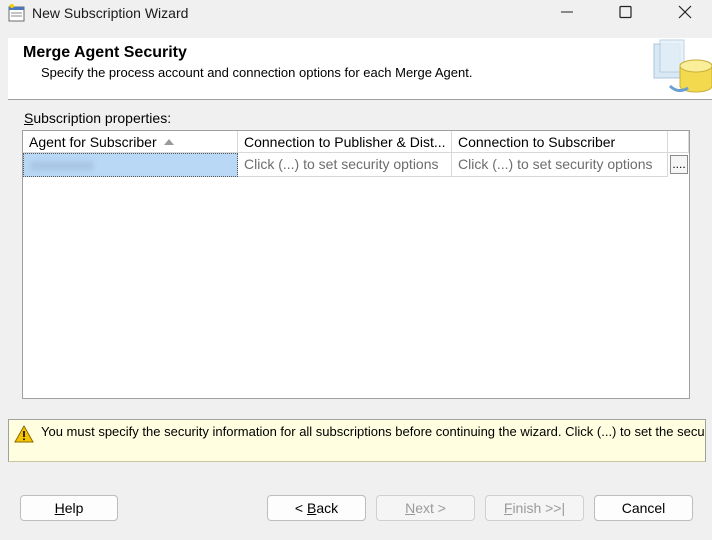 Image resolution: width=712 pixels, height=540 pixels. I want to click on next-label: ext >, so click(430, 508).